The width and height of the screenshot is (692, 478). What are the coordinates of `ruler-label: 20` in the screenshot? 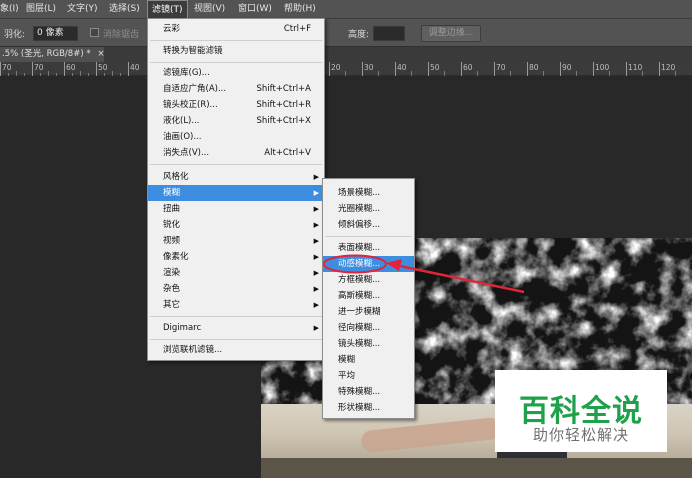 It's located at (336, 67).